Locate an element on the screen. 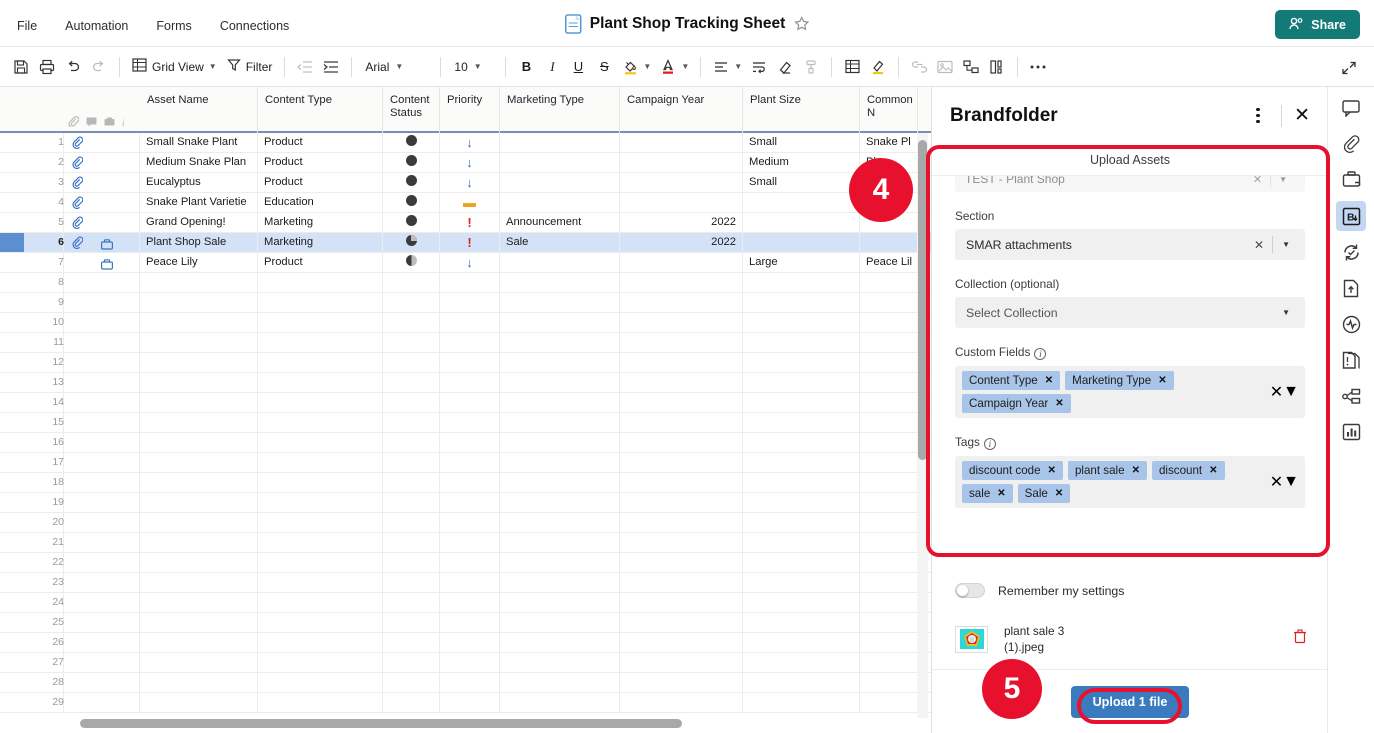  text-color-chevron-icon: ▼ is located at coordinates (685, 66).